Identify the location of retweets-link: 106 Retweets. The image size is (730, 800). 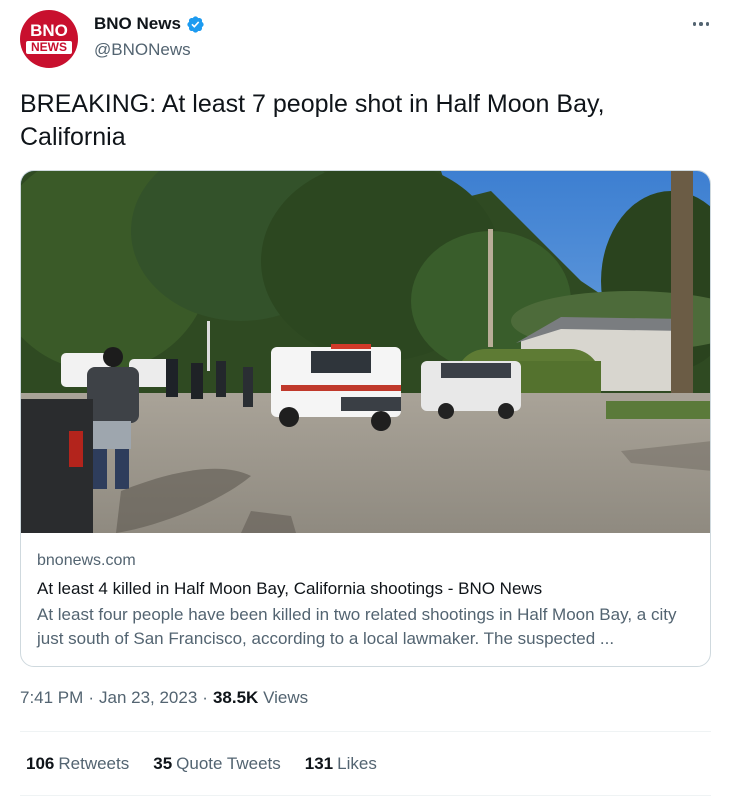
(77, 764).